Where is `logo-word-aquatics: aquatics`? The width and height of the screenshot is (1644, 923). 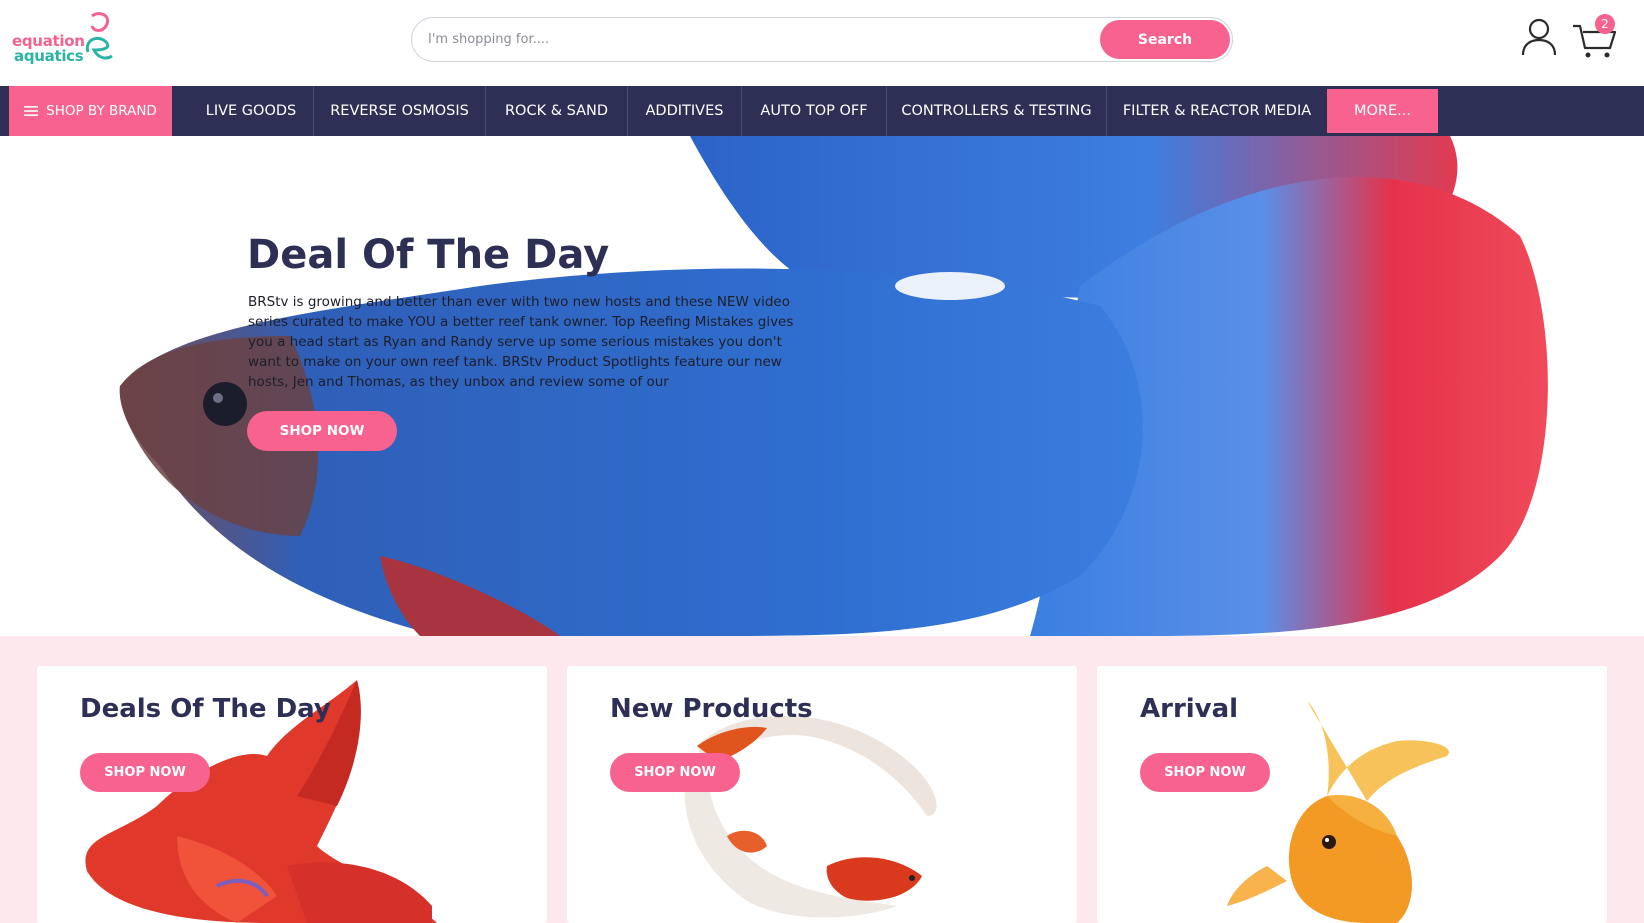
logo-word-aquatics: aquatics is located at coordinates (49, 56).